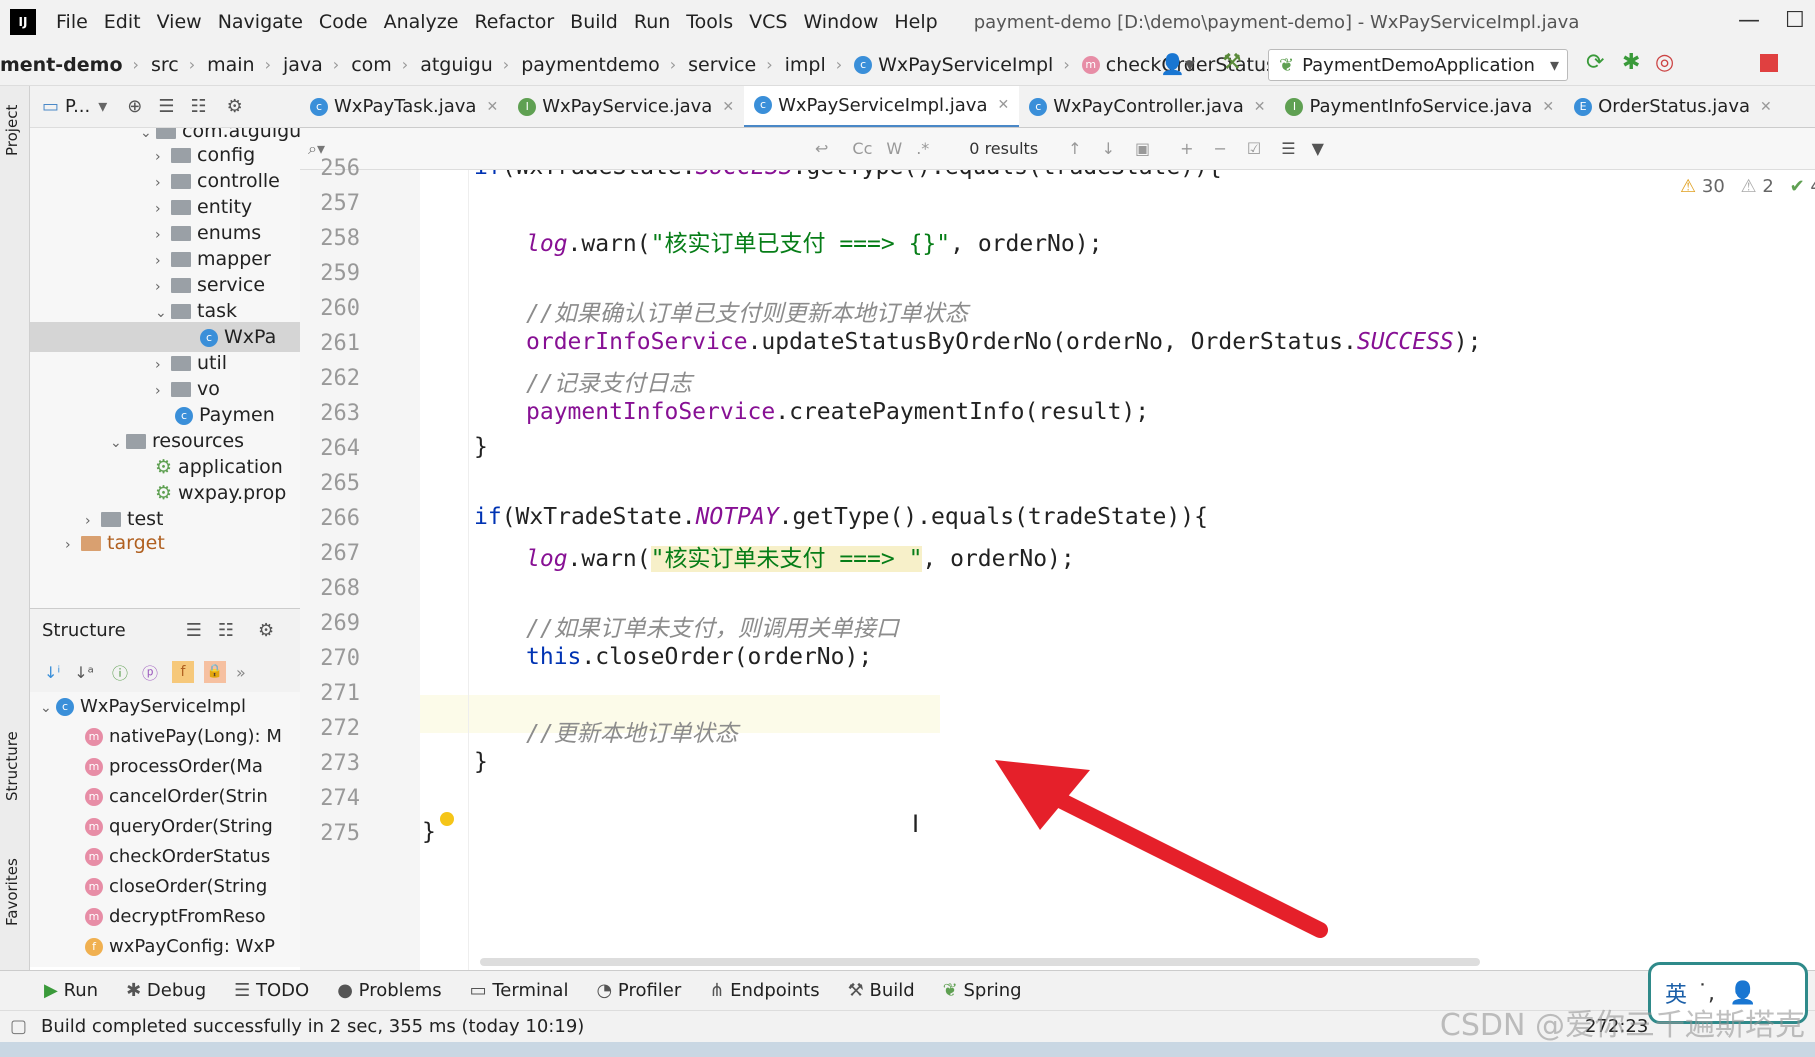 This screenshot has height=1057, width=1815. I want to click on tab-wxpayservice: I WxPayService.java ✕, so click(626, 106).